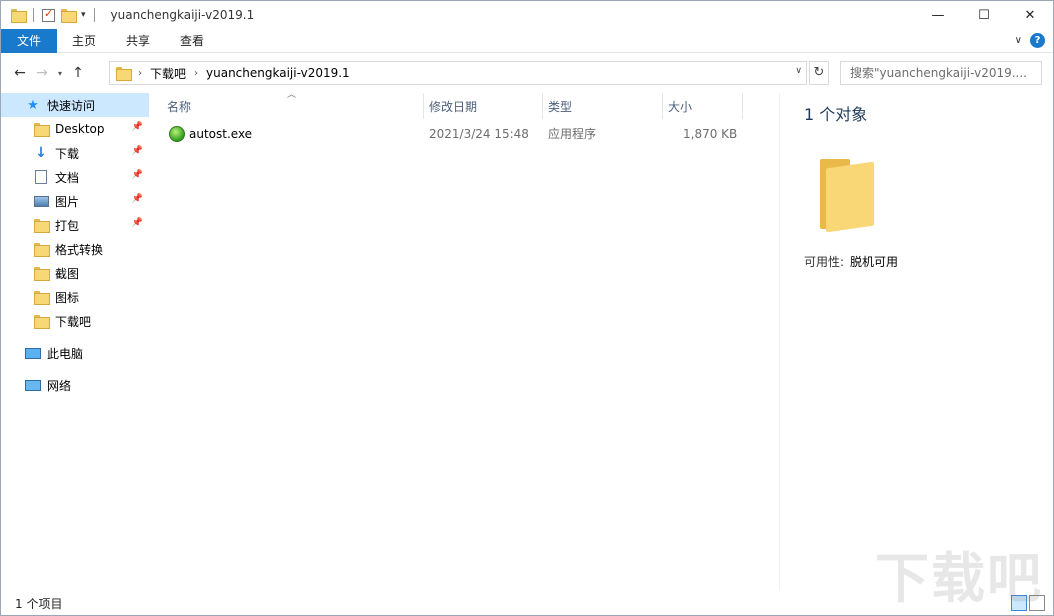 The image size is (1054, 616). Describe the element at coordinates (41, 153) in the screenshot. I see `download-icon: ↓` at that location.